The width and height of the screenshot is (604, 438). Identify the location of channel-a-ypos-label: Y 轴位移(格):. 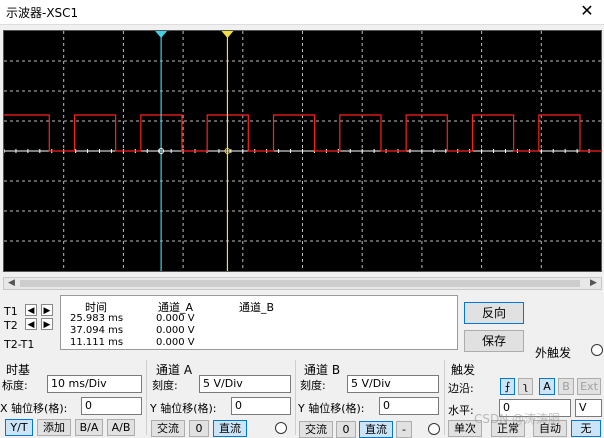
(183, 408).